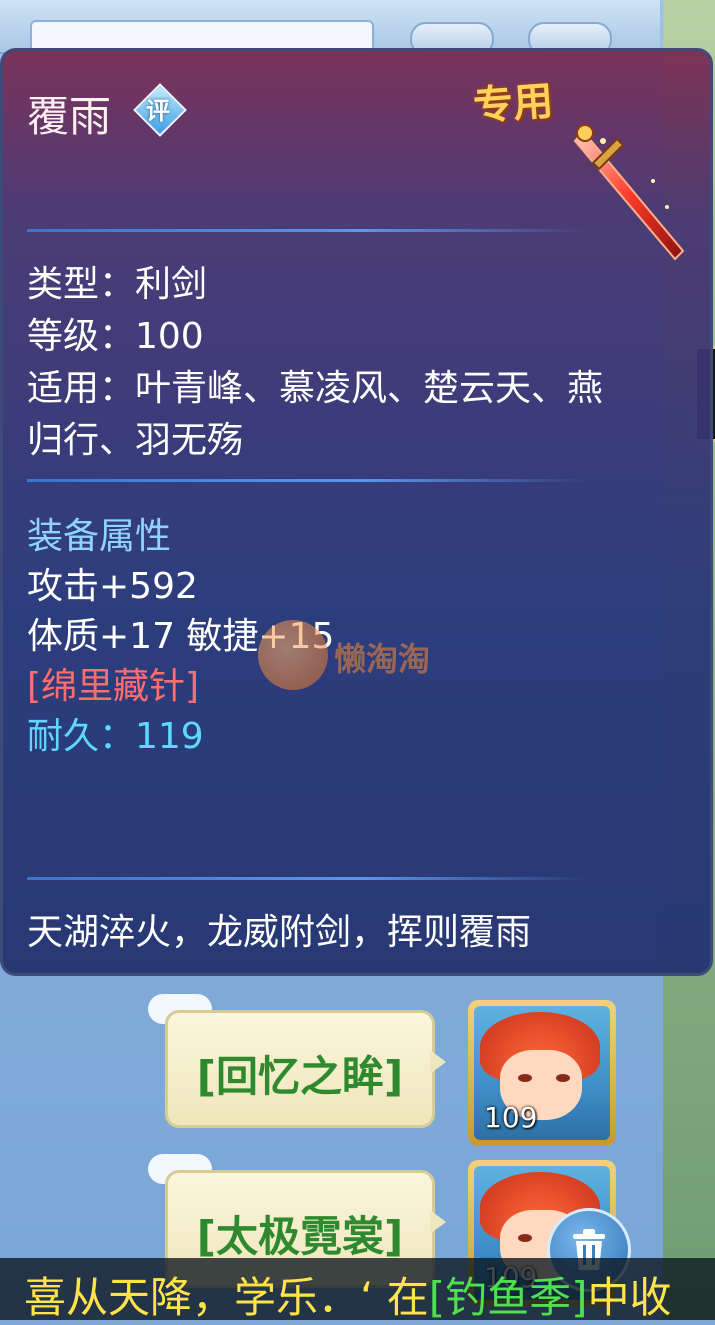 This screenshot has width=715, height=1325. I want to click on attack-stat: 攻击+592, so click(112, 586).